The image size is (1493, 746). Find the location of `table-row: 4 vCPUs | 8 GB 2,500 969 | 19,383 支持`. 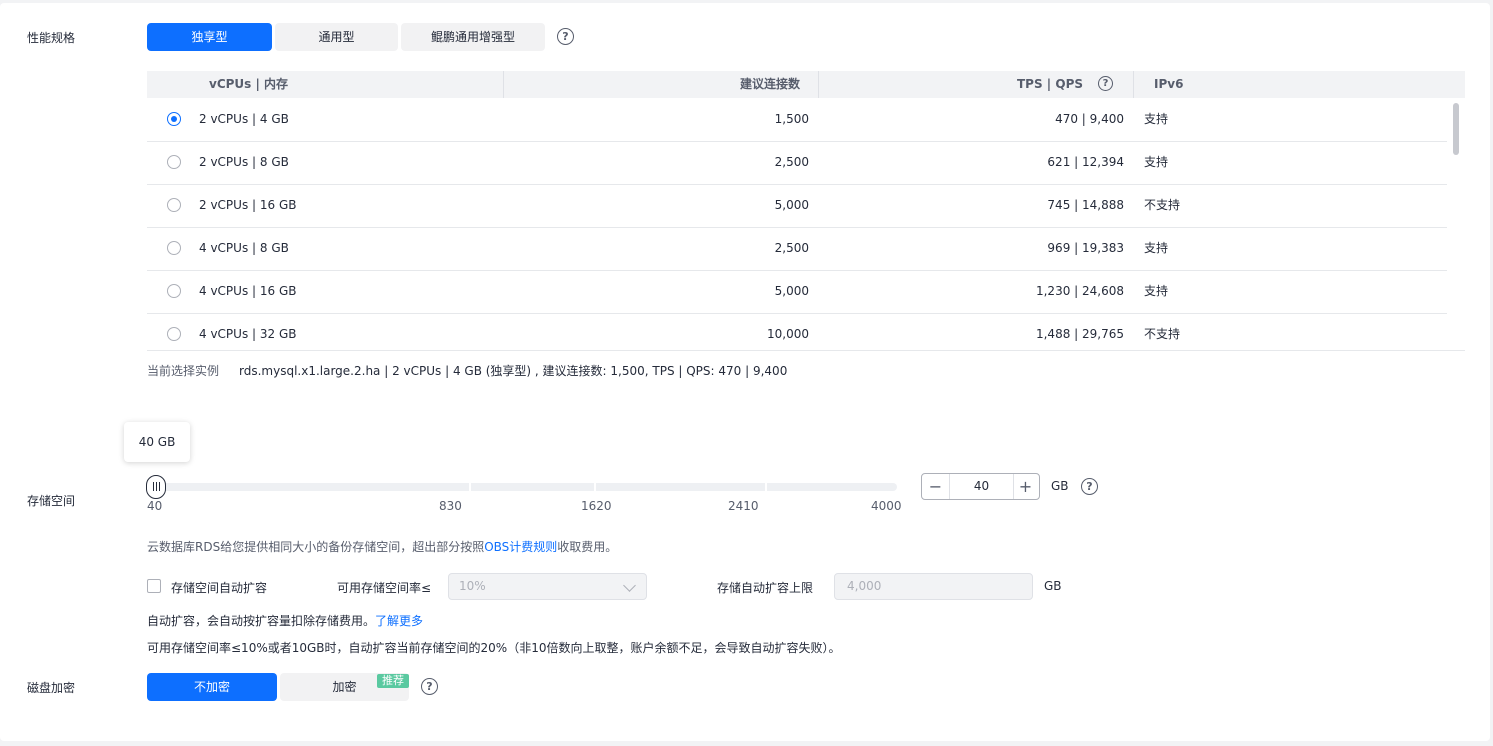

table-row: 4 vCPUs | 8 GB 2,500 969 | 19,383 支持 is located at coordinates (797, 249).